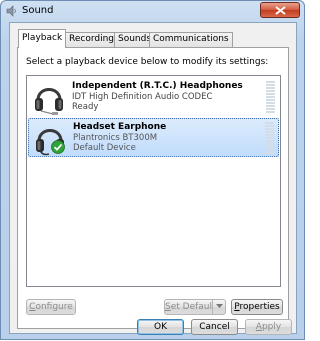 The width and height of the screenshot is (320, 341). What do you see at coordinates (12, 11) in the screenshot?
I see `speaker-icon` at bounding box center [12, 11].